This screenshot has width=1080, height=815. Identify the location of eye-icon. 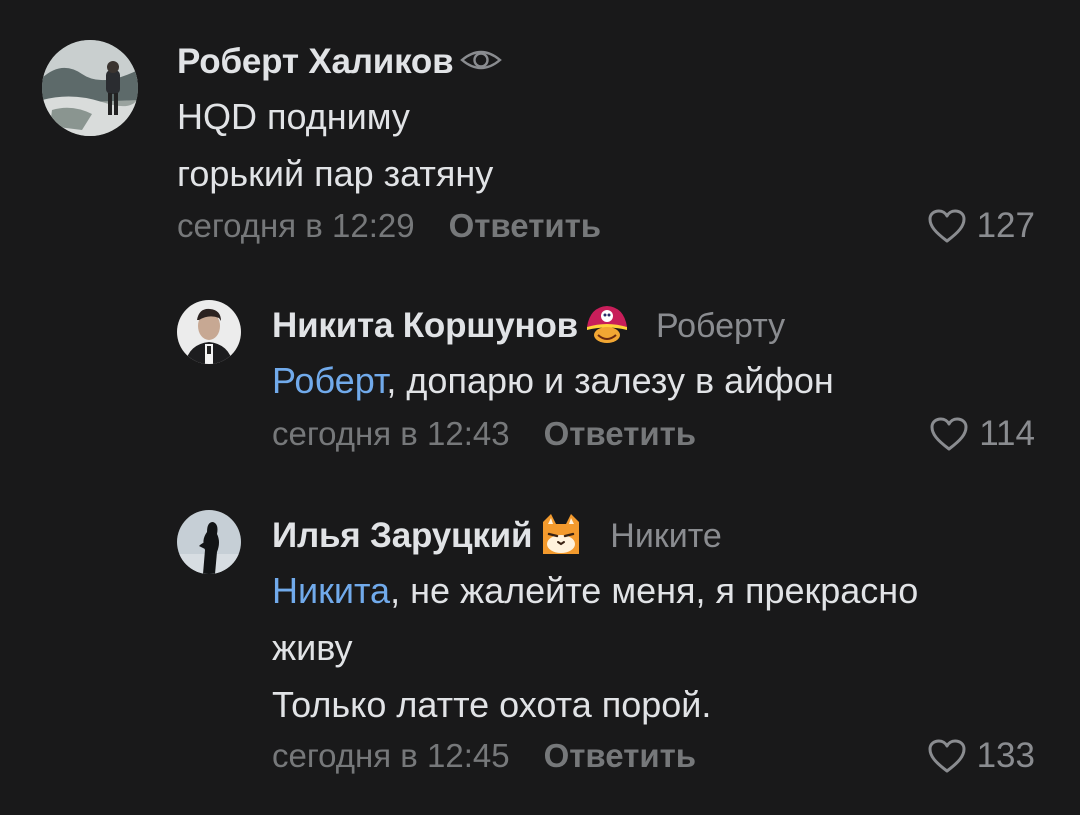
(481, 62).